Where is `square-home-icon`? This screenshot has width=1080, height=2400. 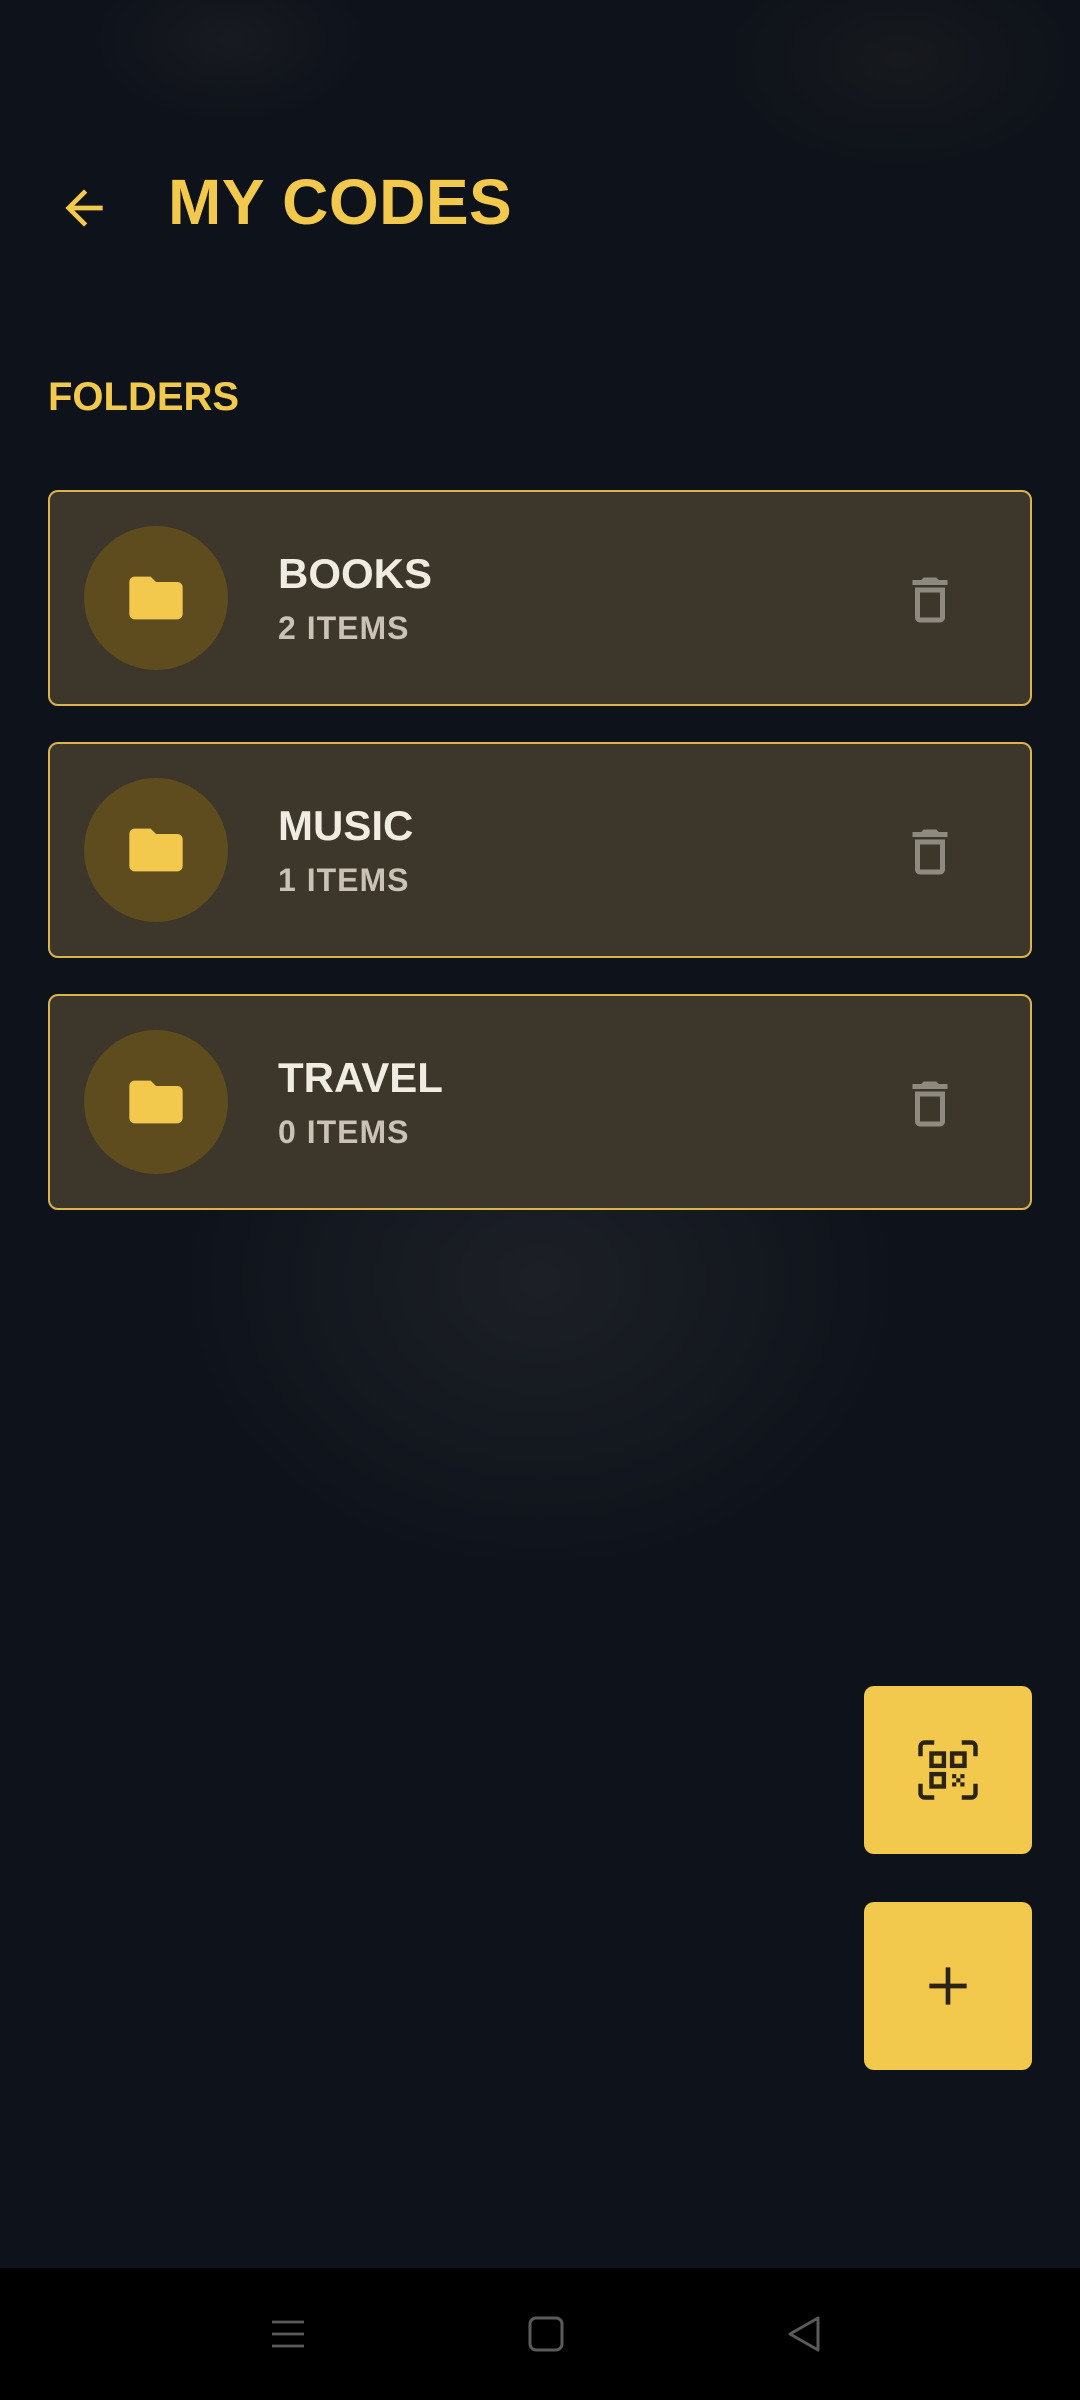 square-home-icon is located at coordinates (546, 2334).